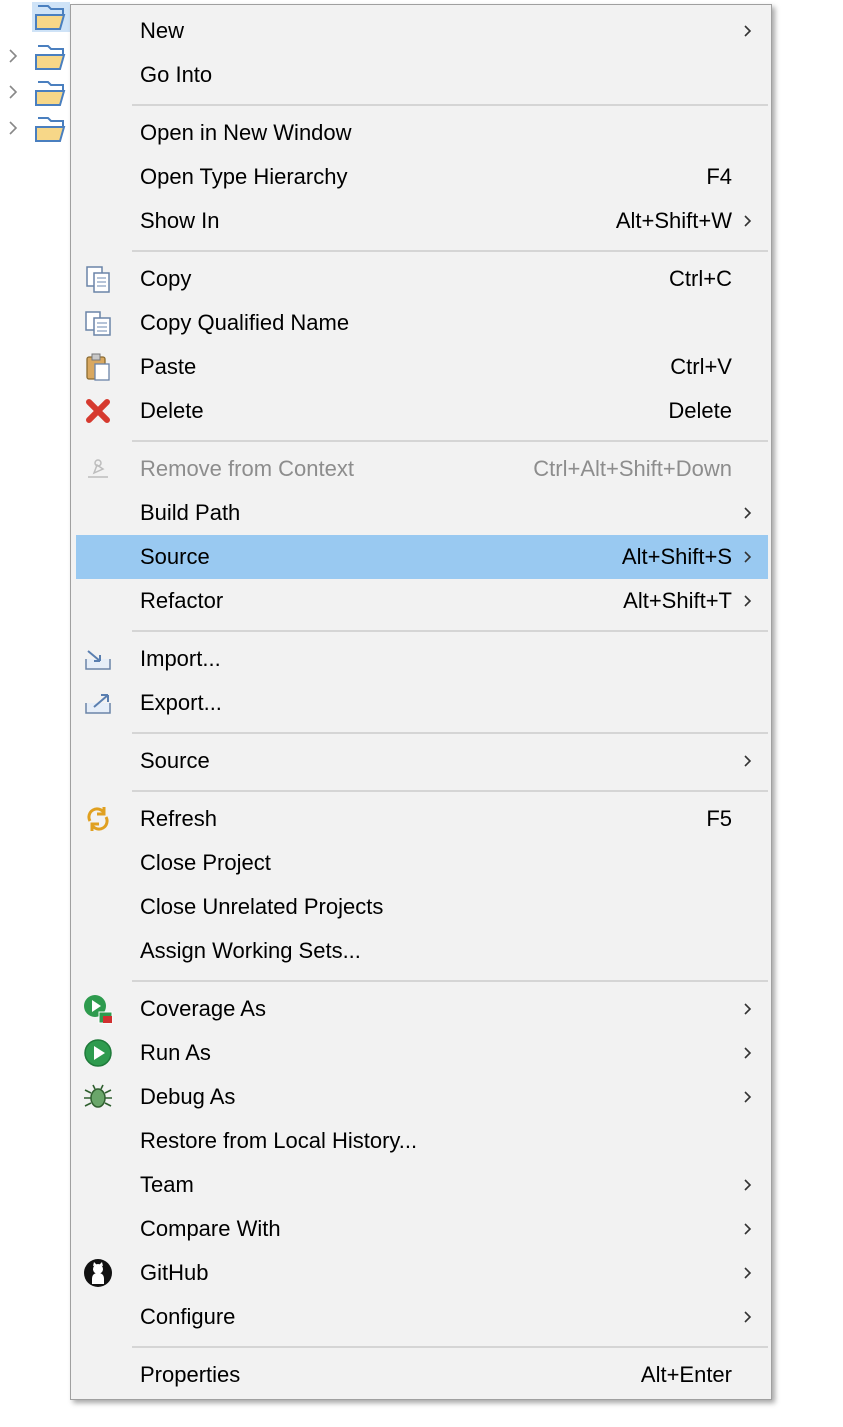 The image size is (843, 1427). I want to click on coverage-icon, so click(98, 1009).